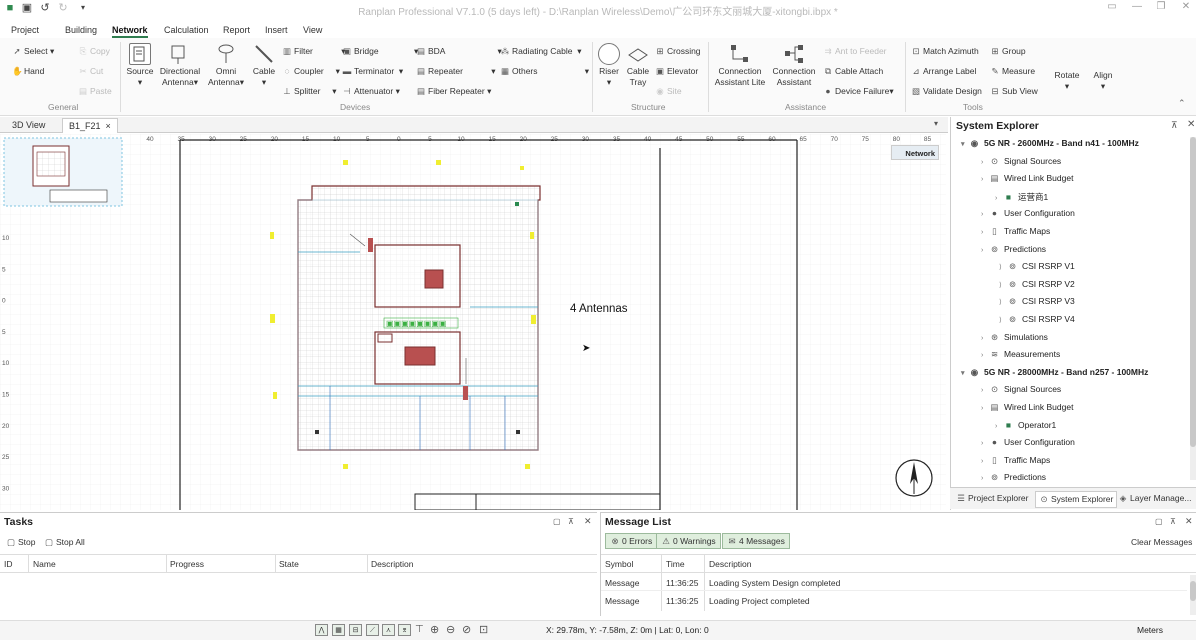  I want to click on cut-button: ✂ Cut, so click(90, 71).